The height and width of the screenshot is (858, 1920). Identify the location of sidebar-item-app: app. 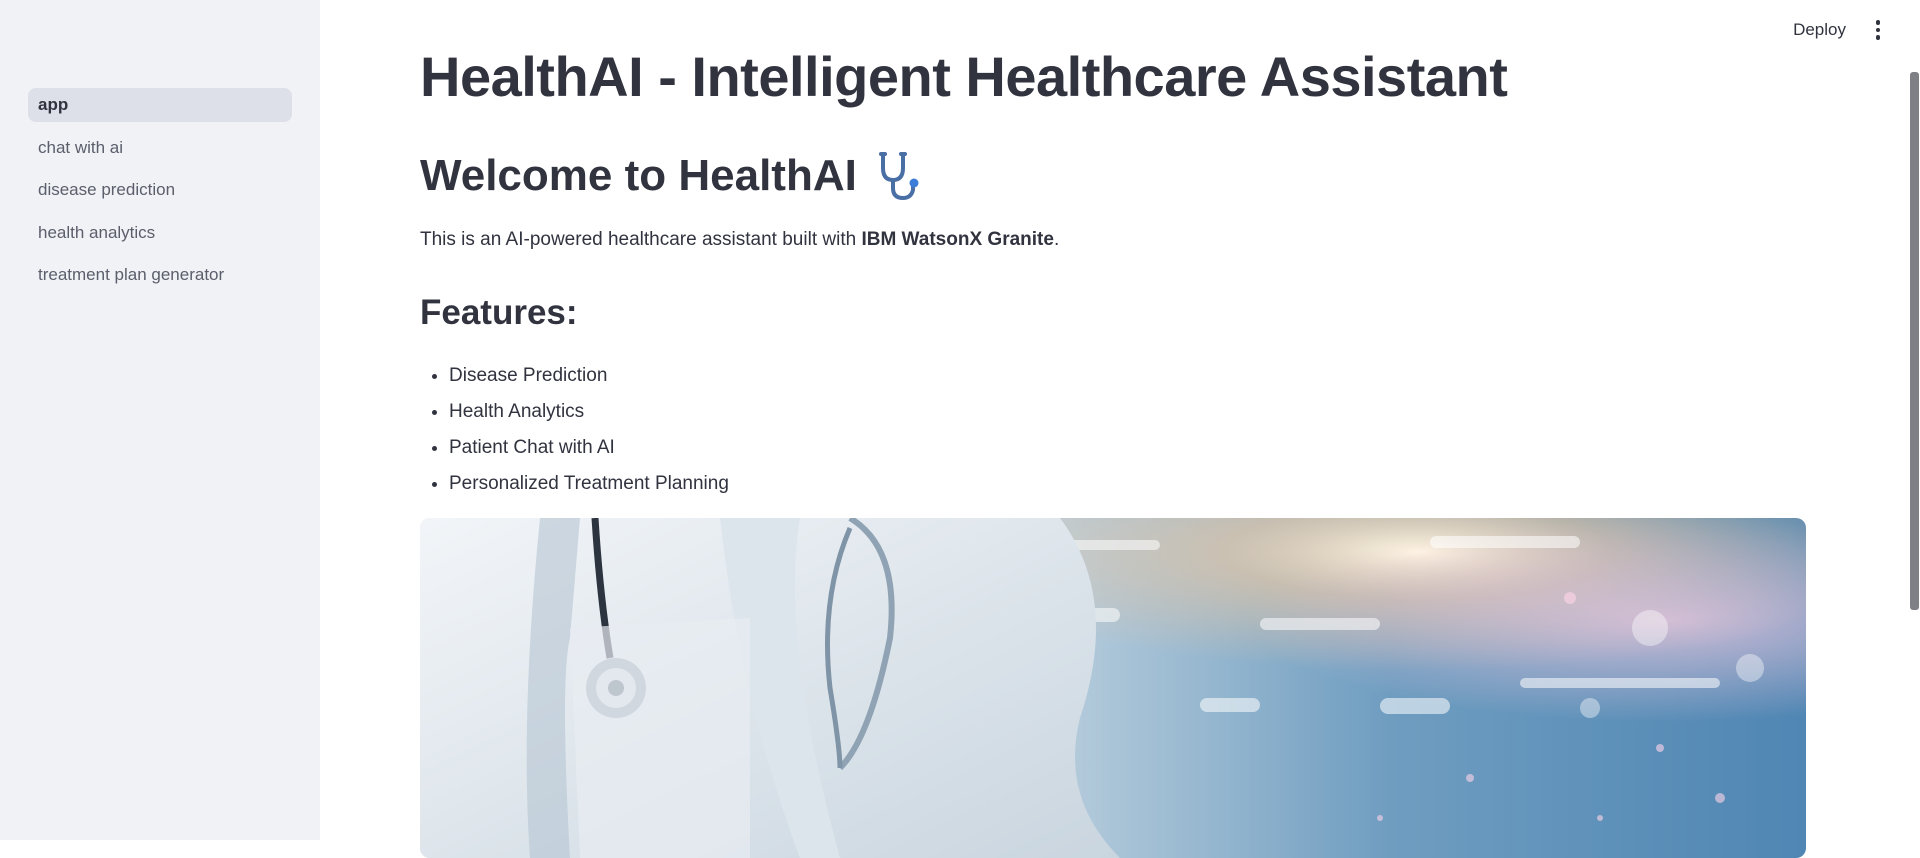
(160, 105).